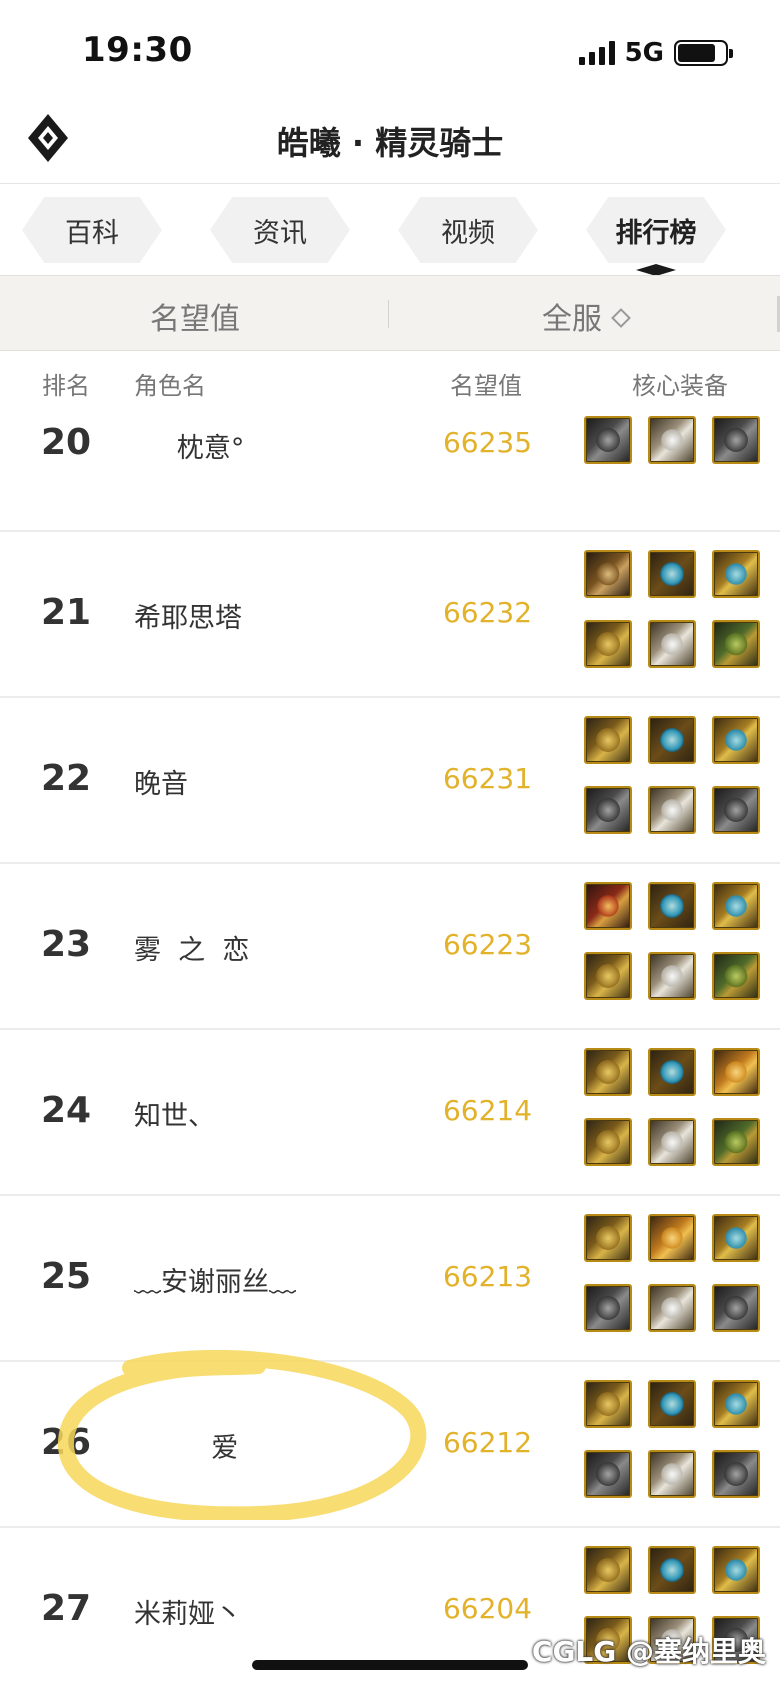  What do you see at coordinates (66, 386) in the screenshot?
I see `column-rank: 排名` at bounding box center [66, 386].